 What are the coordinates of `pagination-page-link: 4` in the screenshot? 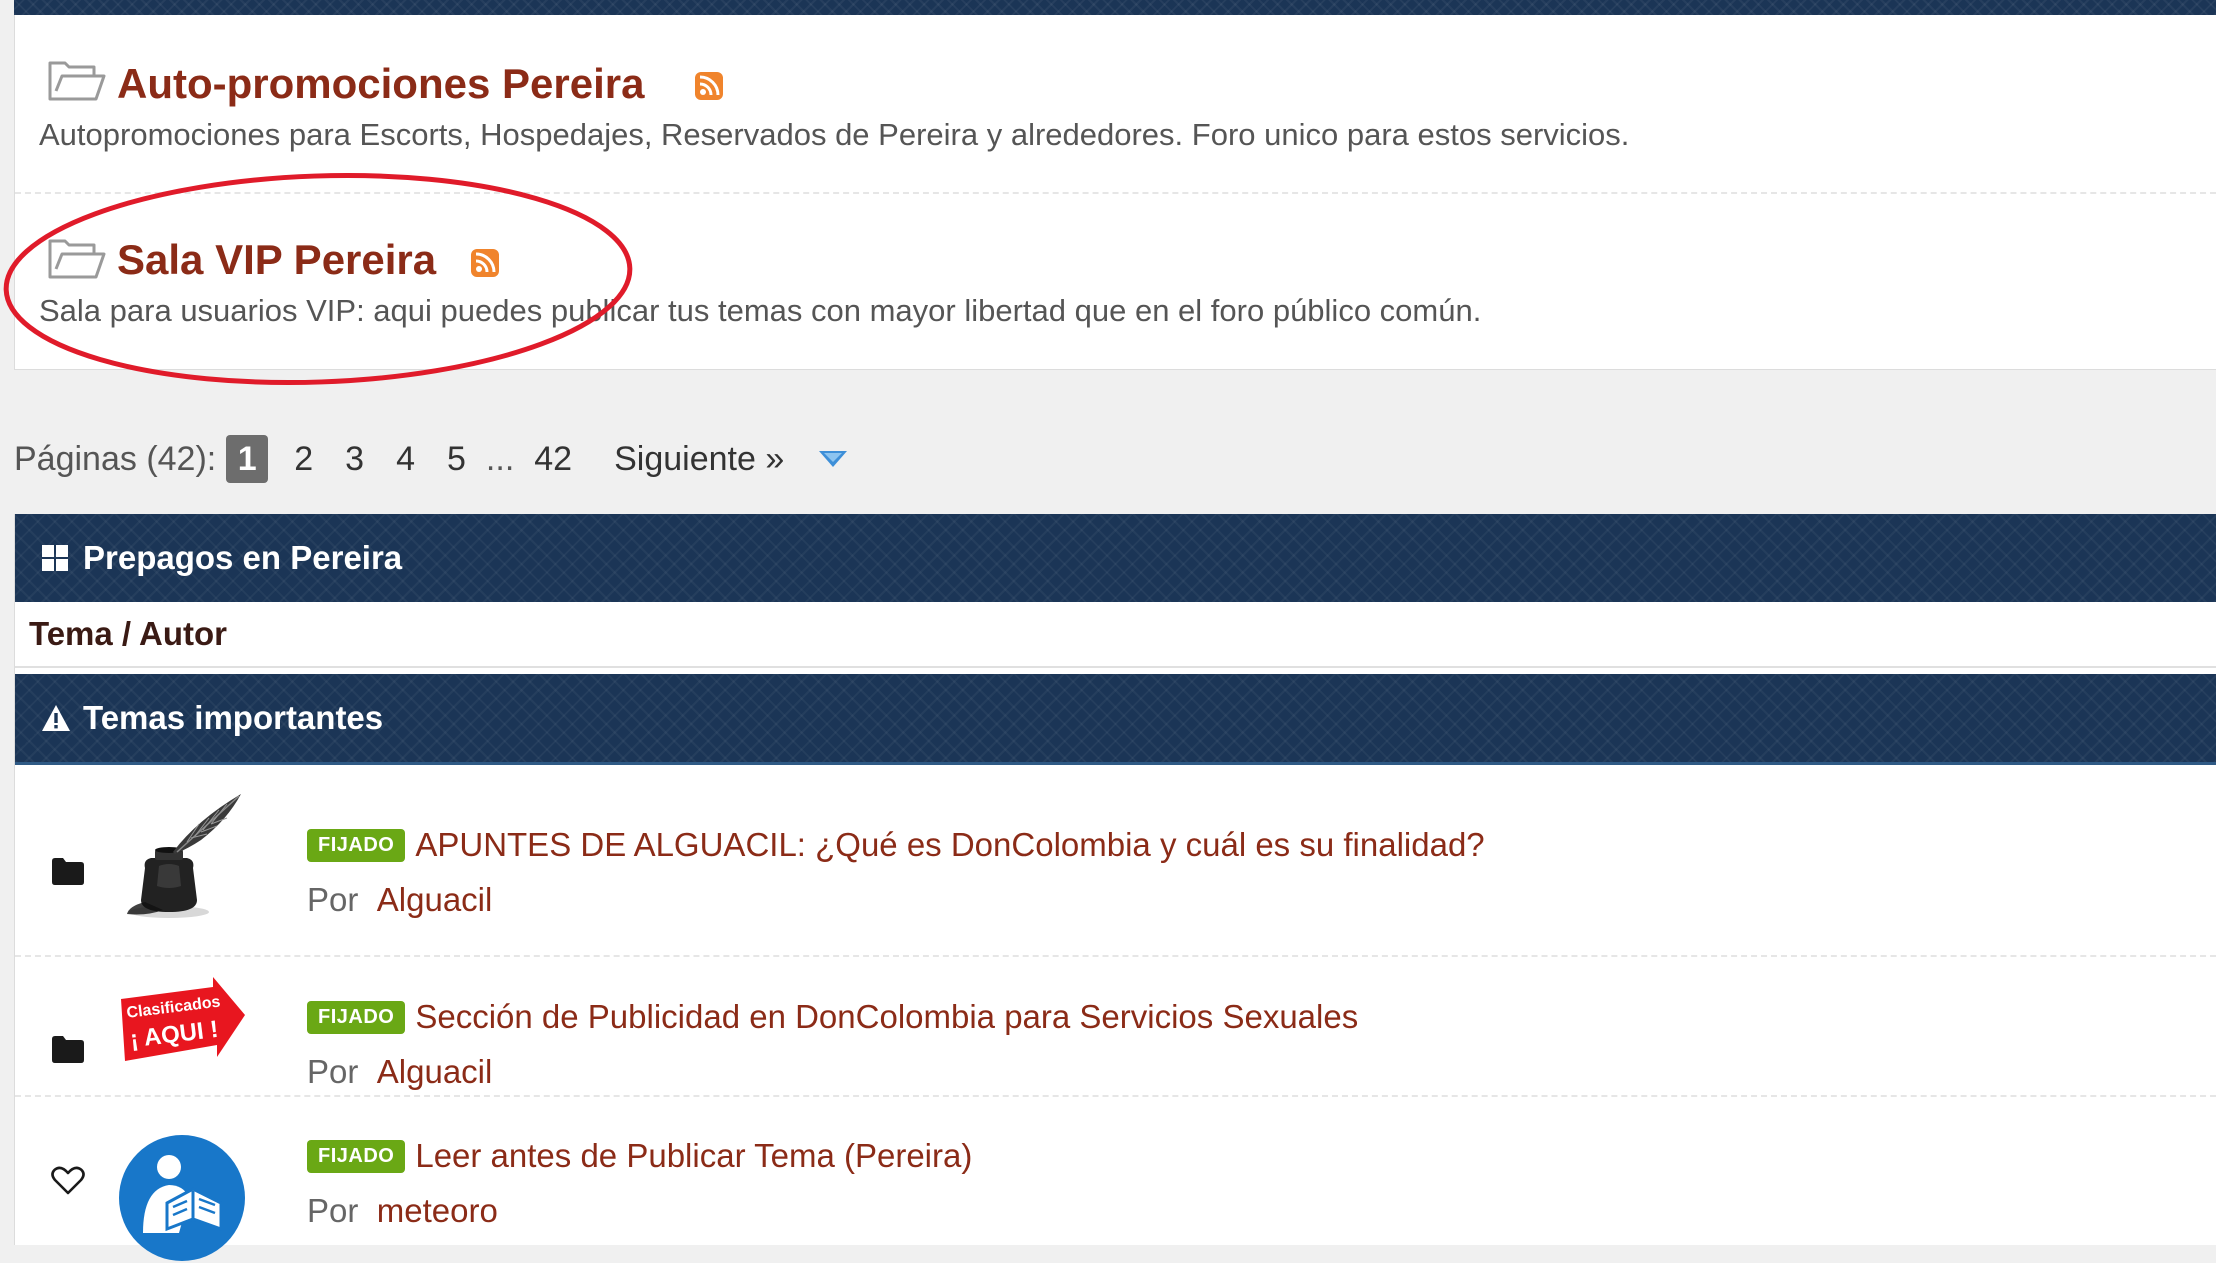 It's located at (405, 459).